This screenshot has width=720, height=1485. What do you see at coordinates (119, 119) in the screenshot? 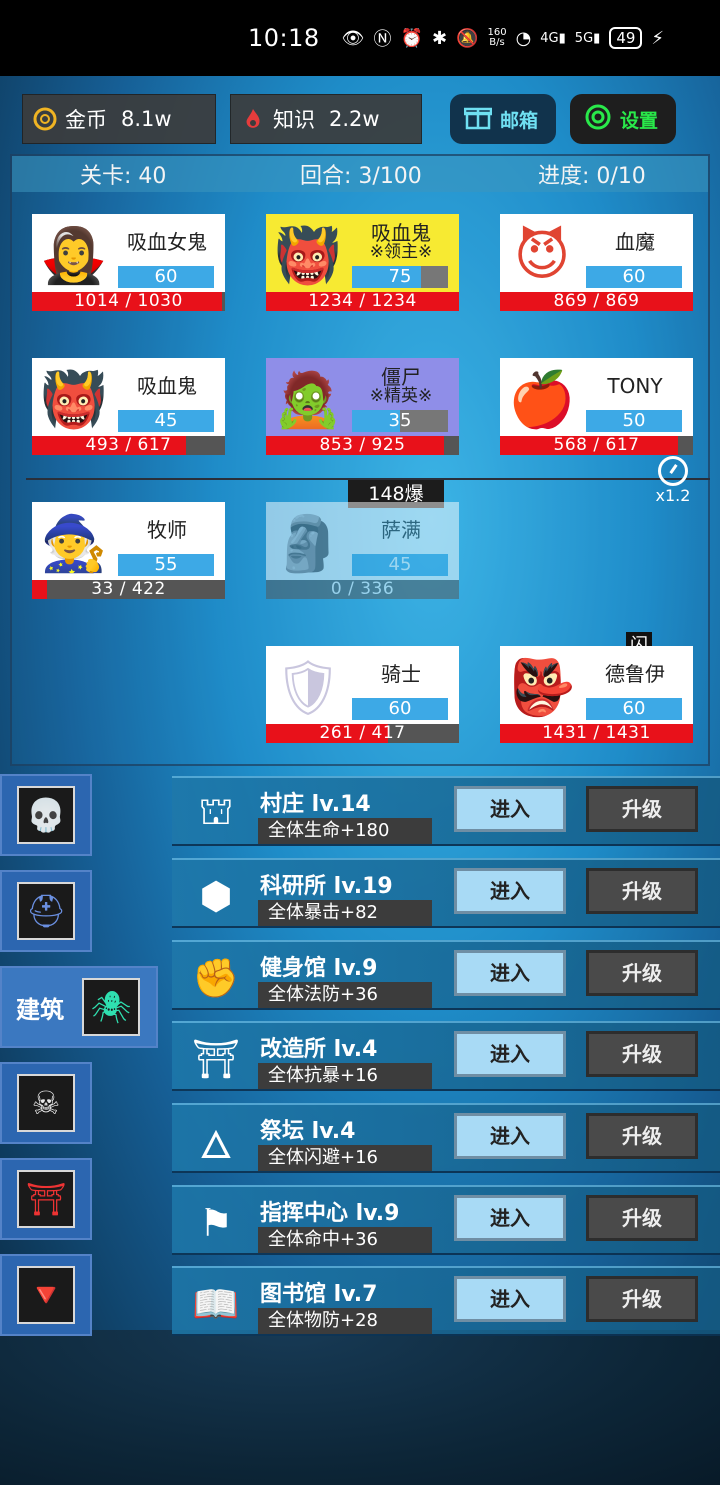
I see `gold-resource: 金币 8.1w` at bounding box center [119, 119].